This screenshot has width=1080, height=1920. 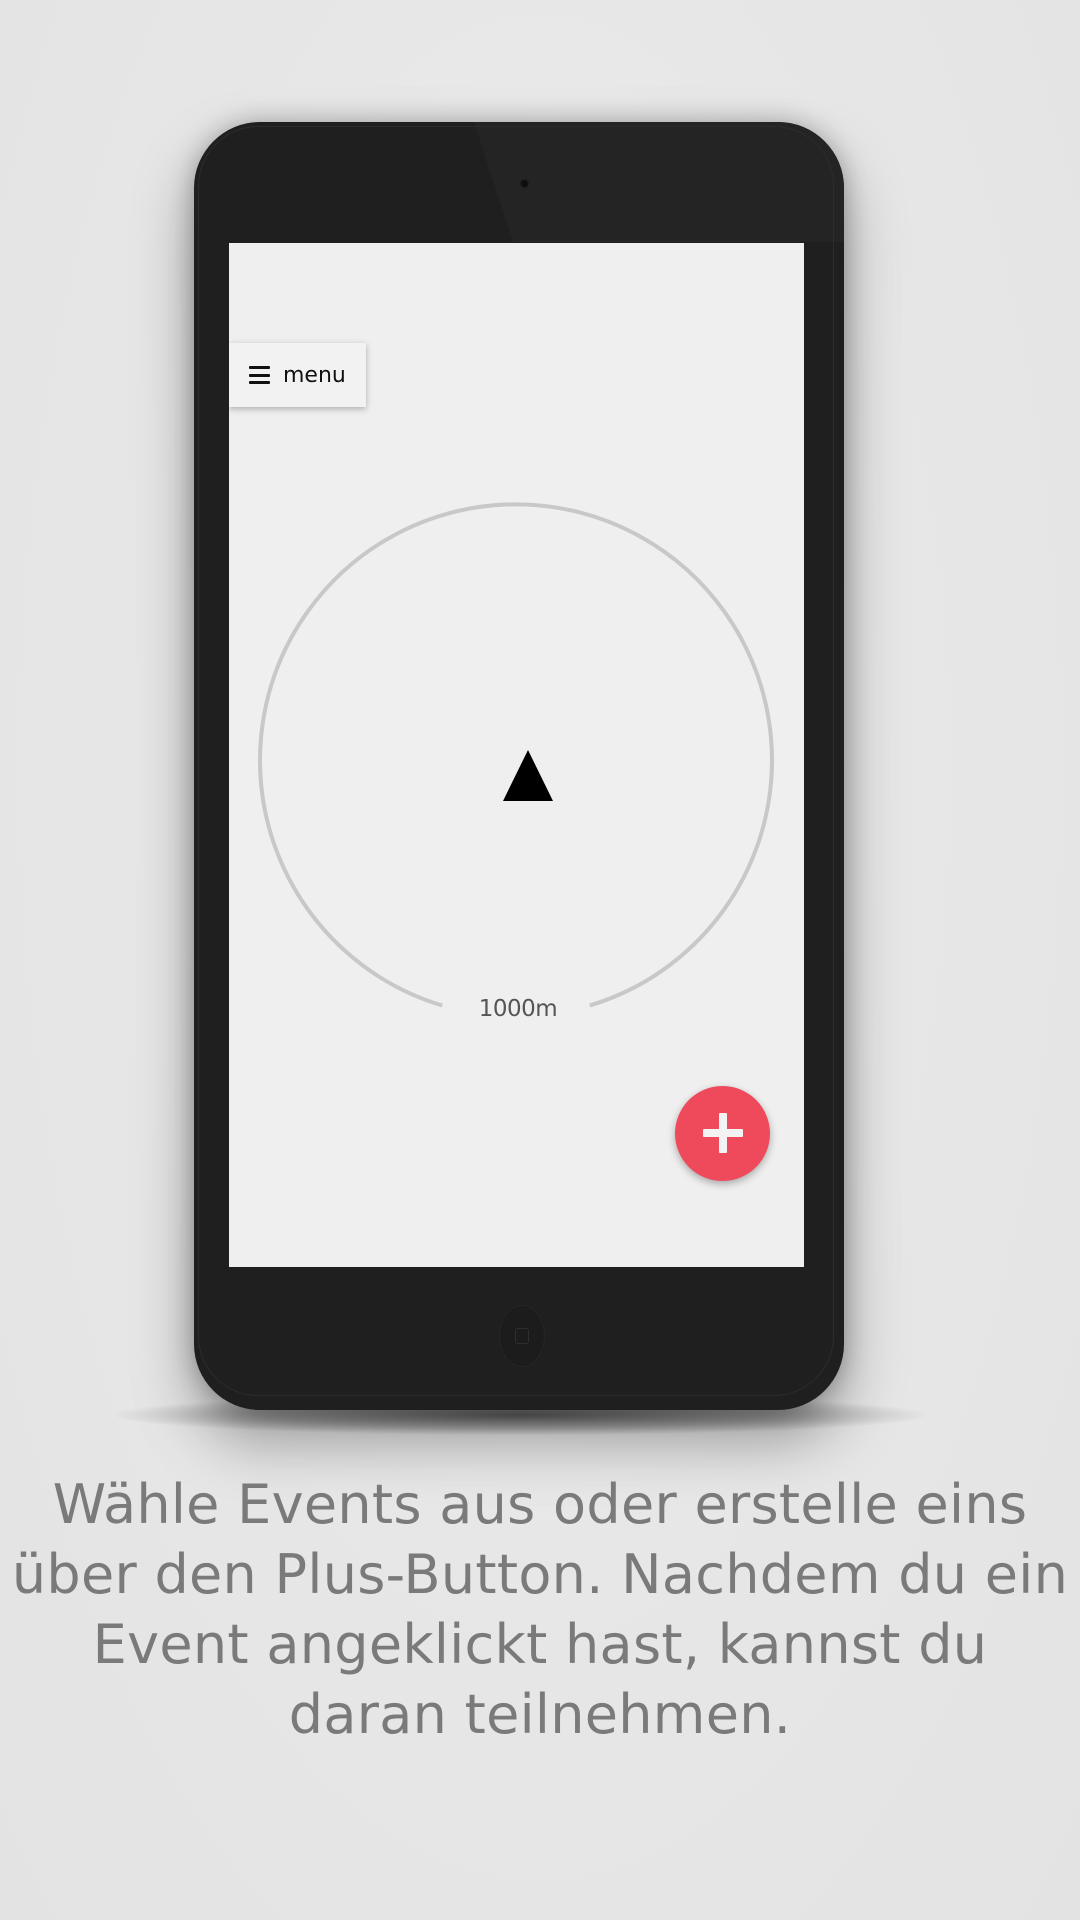 What do you see at coordinates (659, 182) in the screenshot?
I see `device-glare` at bounding box center [659, 182].